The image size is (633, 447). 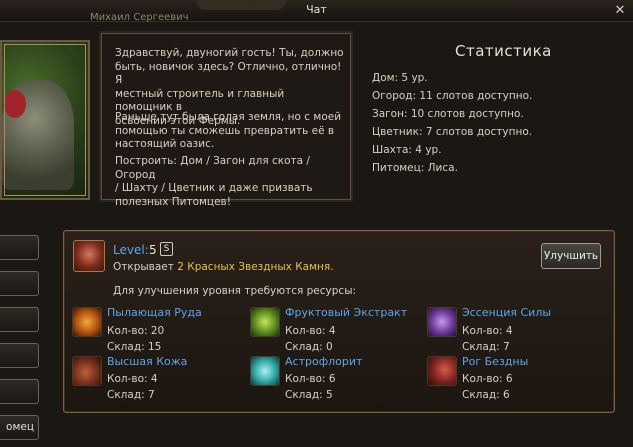 I want to click on upgrade-button: Улучшить, so click(x=571, y=256).